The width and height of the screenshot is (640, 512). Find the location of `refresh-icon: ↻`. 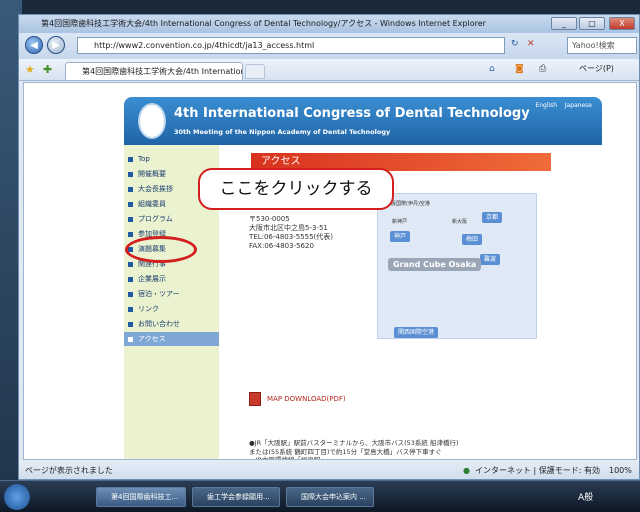

refresh-icon: ↻ is located at coordinates (515, 44).